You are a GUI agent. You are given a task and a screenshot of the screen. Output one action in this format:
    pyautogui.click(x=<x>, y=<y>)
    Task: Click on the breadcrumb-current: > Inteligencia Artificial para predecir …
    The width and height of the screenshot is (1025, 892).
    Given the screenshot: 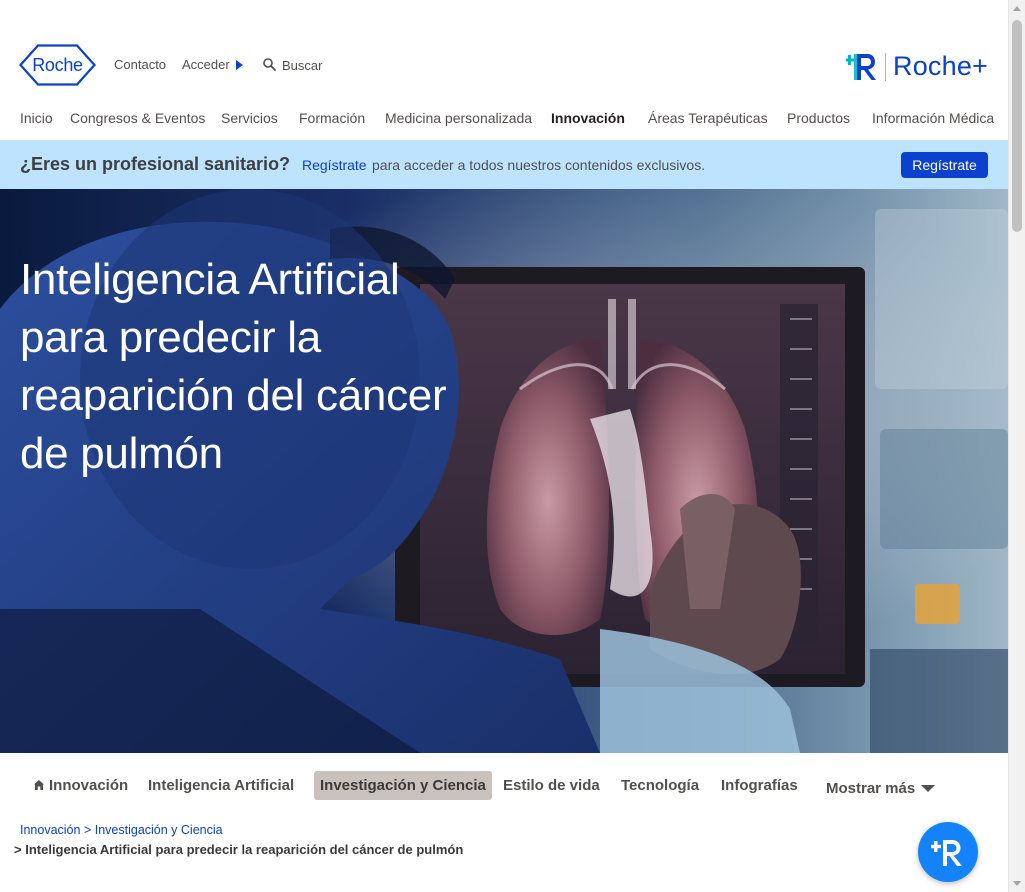 What is the action you would take?
    pyautogui.click(x=238, y=849)
    